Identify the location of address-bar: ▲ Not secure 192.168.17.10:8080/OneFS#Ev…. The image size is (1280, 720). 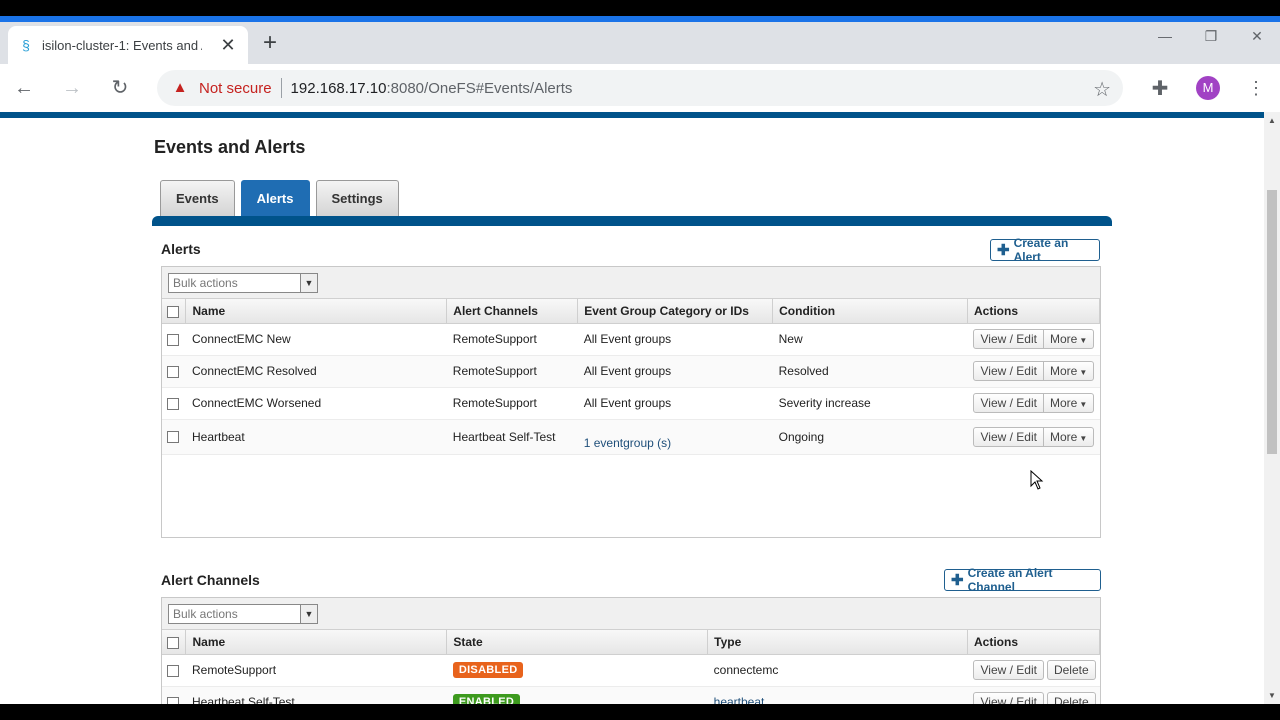
(640, 88).